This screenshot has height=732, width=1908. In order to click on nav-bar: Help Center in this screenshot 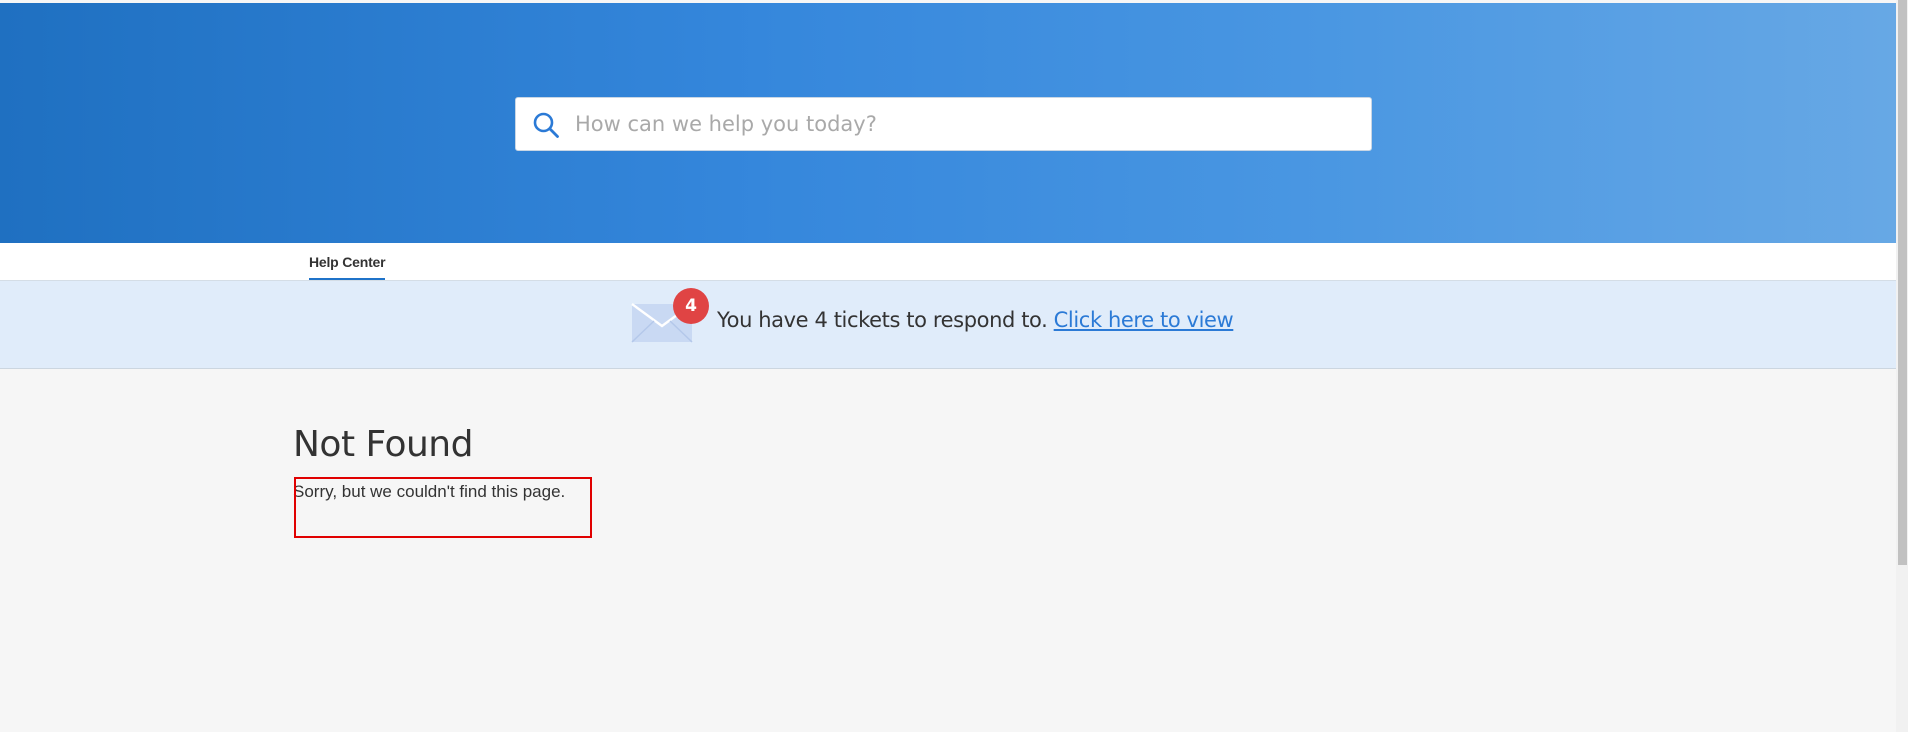, I will do `click(948, 262)`.